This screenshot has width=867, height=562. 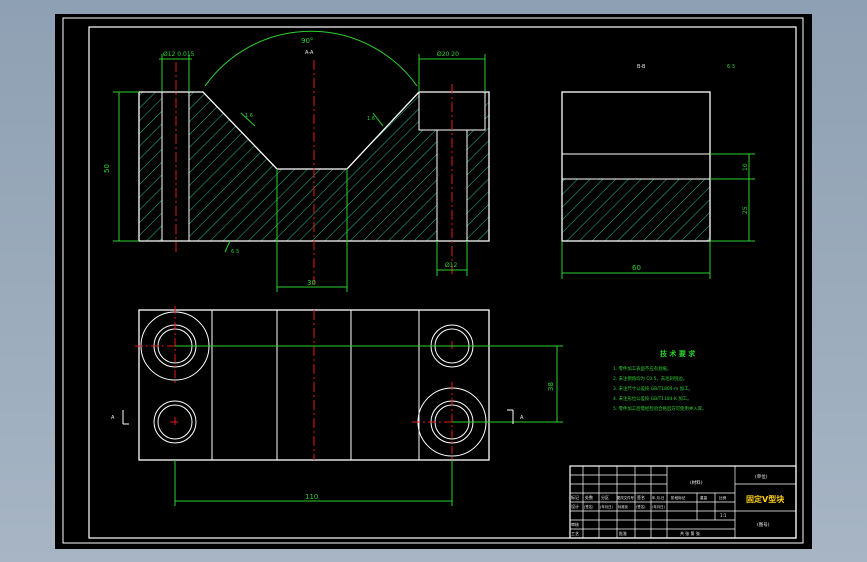 What do you see at coordinates (606, 506) in the screenshot?
I see `tb-design-3: (年月日)` at bounding box center [606, 506].